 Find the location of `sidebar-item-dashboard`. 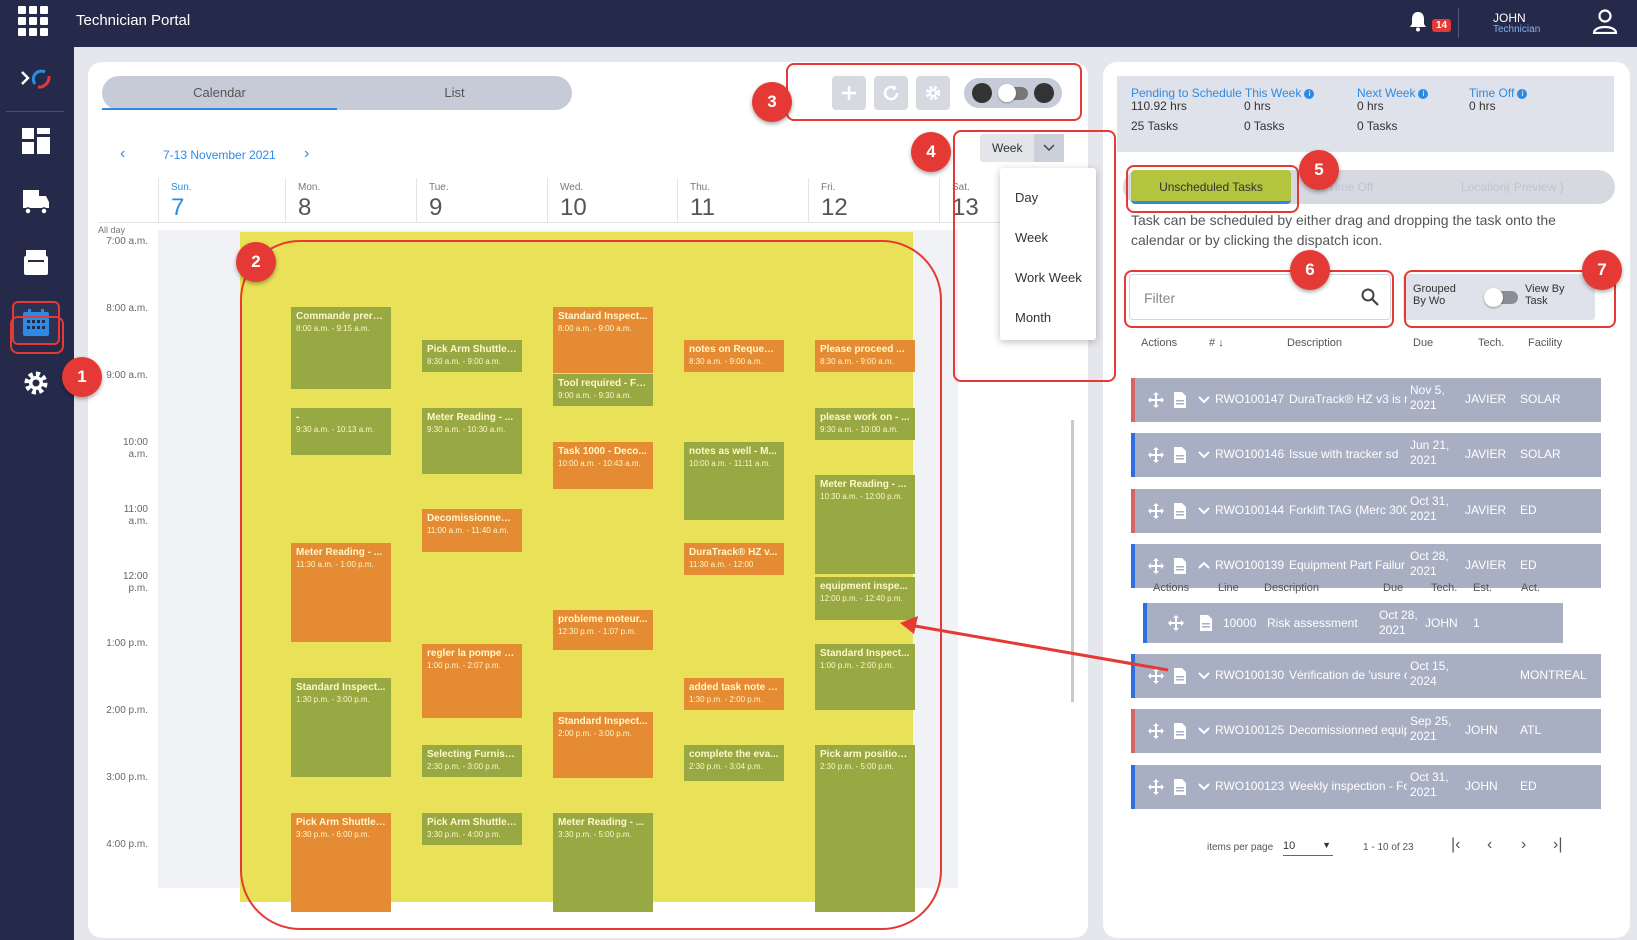

sidebar-item-dashboard is located at coordinates (36, 141).